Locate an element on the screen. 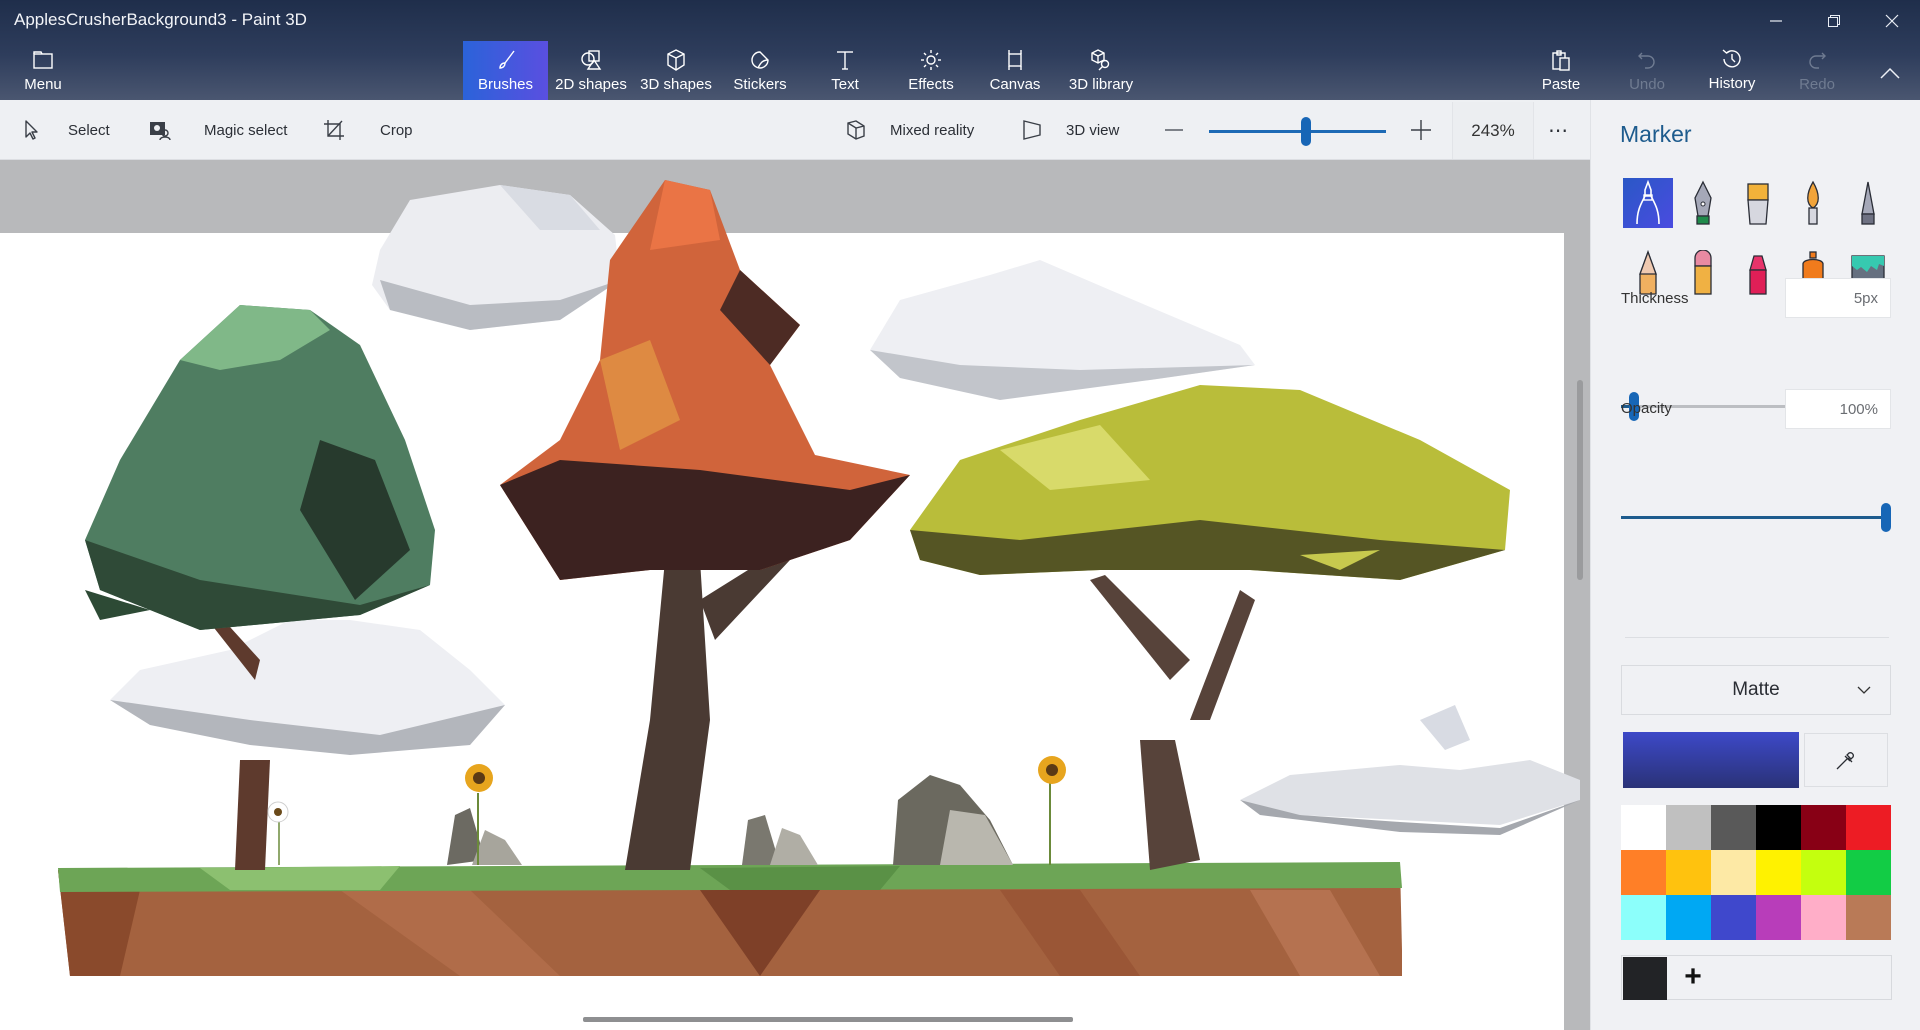 This screenshot has height=1030, width=1920. tab-brushes: Brushes is located at coordinates (505, 70).